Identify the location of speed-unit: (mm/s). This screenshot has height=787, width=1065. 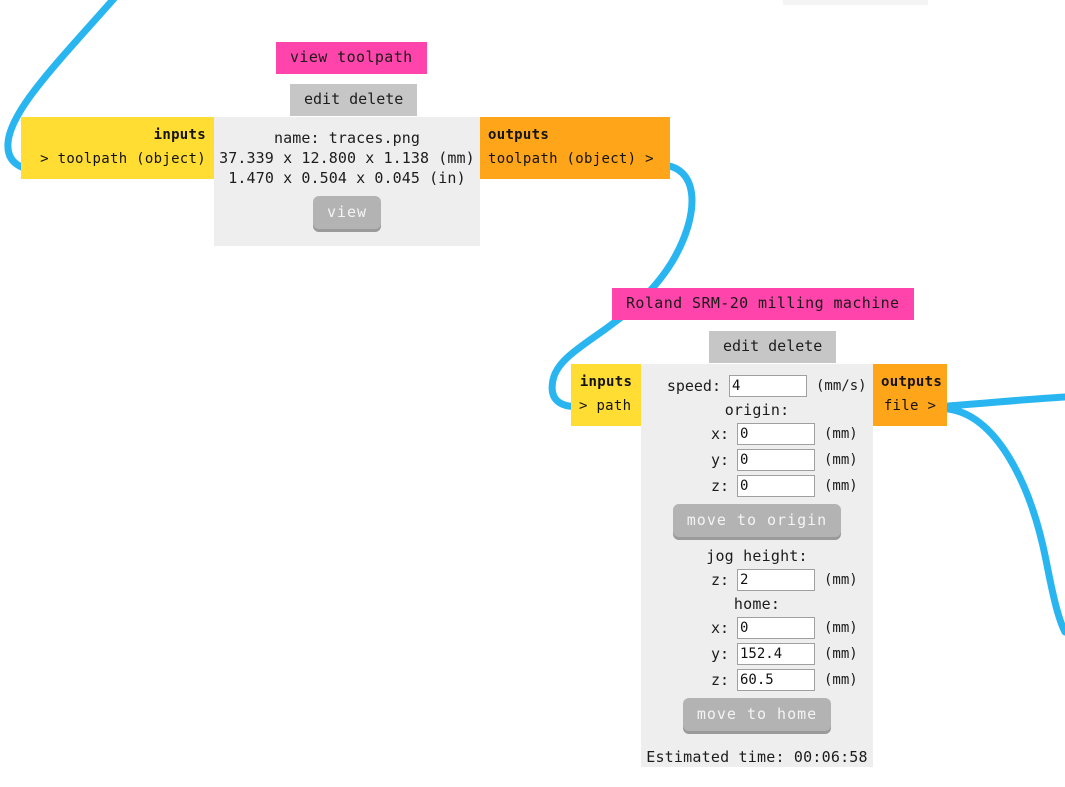
(841, 386).